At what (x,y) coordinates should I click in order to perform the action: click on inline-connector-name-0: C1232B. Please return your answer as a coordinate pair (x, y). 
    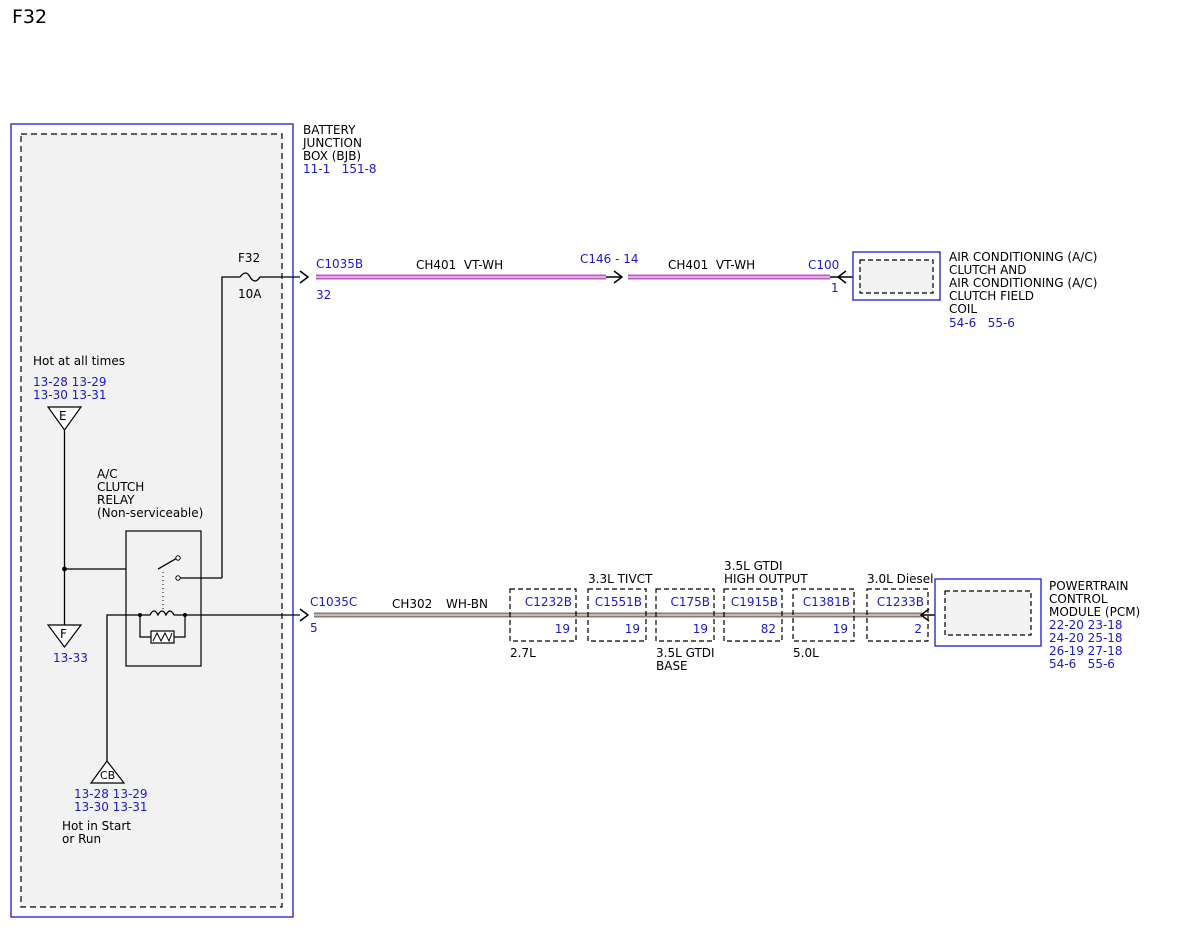
    Looking at the image, I should click on (548, 602).